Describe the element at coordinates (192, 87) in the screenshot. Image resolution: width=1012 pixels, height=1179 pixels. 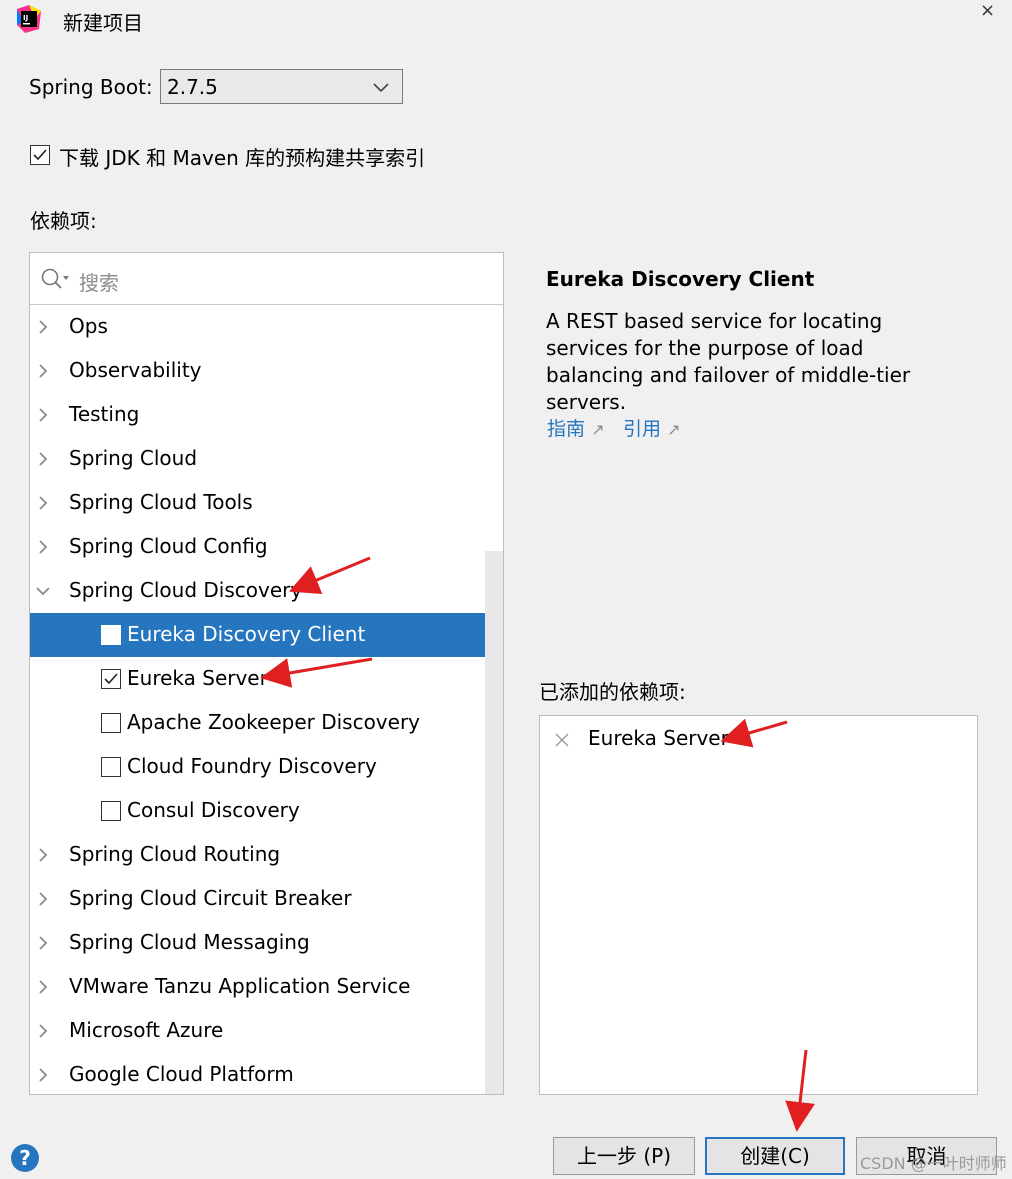
I see `spring-boot-version-value: 2.7.5` at that location.